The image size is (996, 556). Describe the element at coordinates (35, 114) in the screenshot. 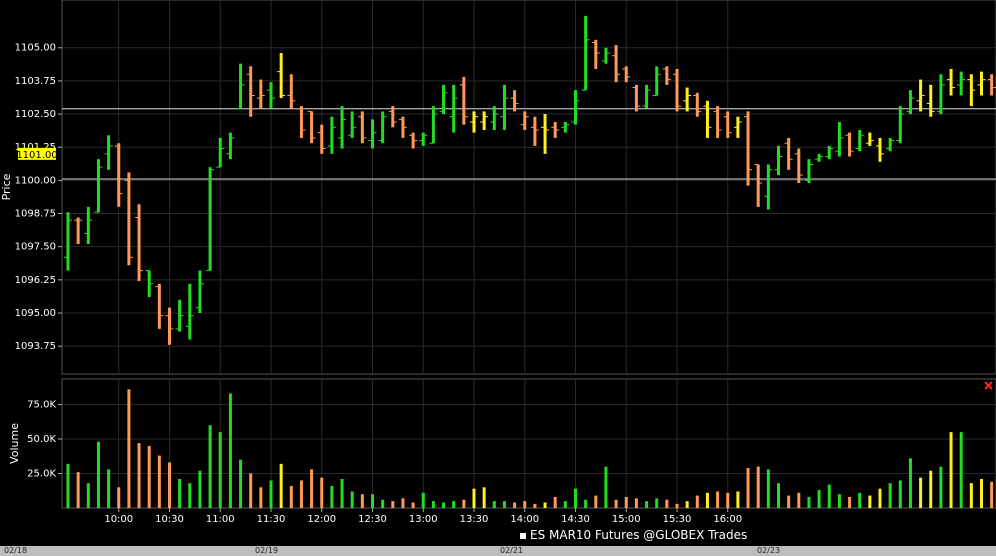

I see `price-tick-label: 1102.50` at that location.